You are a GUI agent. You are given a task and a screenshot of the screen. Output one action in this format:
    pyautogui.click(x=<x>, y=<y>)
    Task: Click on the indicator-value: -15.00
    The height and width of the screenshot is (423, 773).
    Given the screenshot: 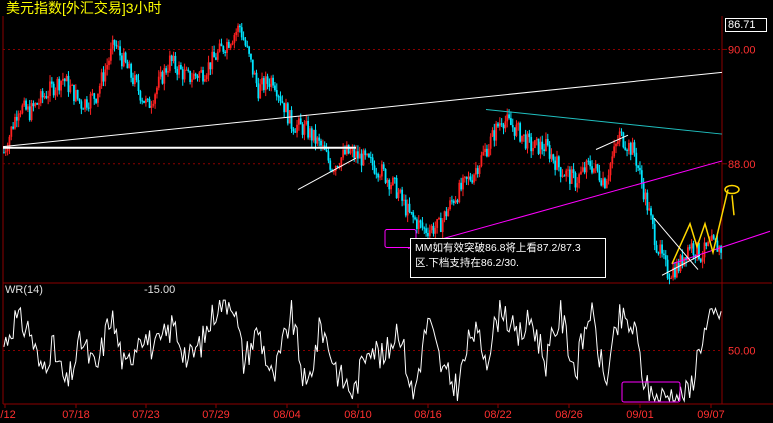 What is the action you would take?
    pyautogui.click(x=160, y=290)
    